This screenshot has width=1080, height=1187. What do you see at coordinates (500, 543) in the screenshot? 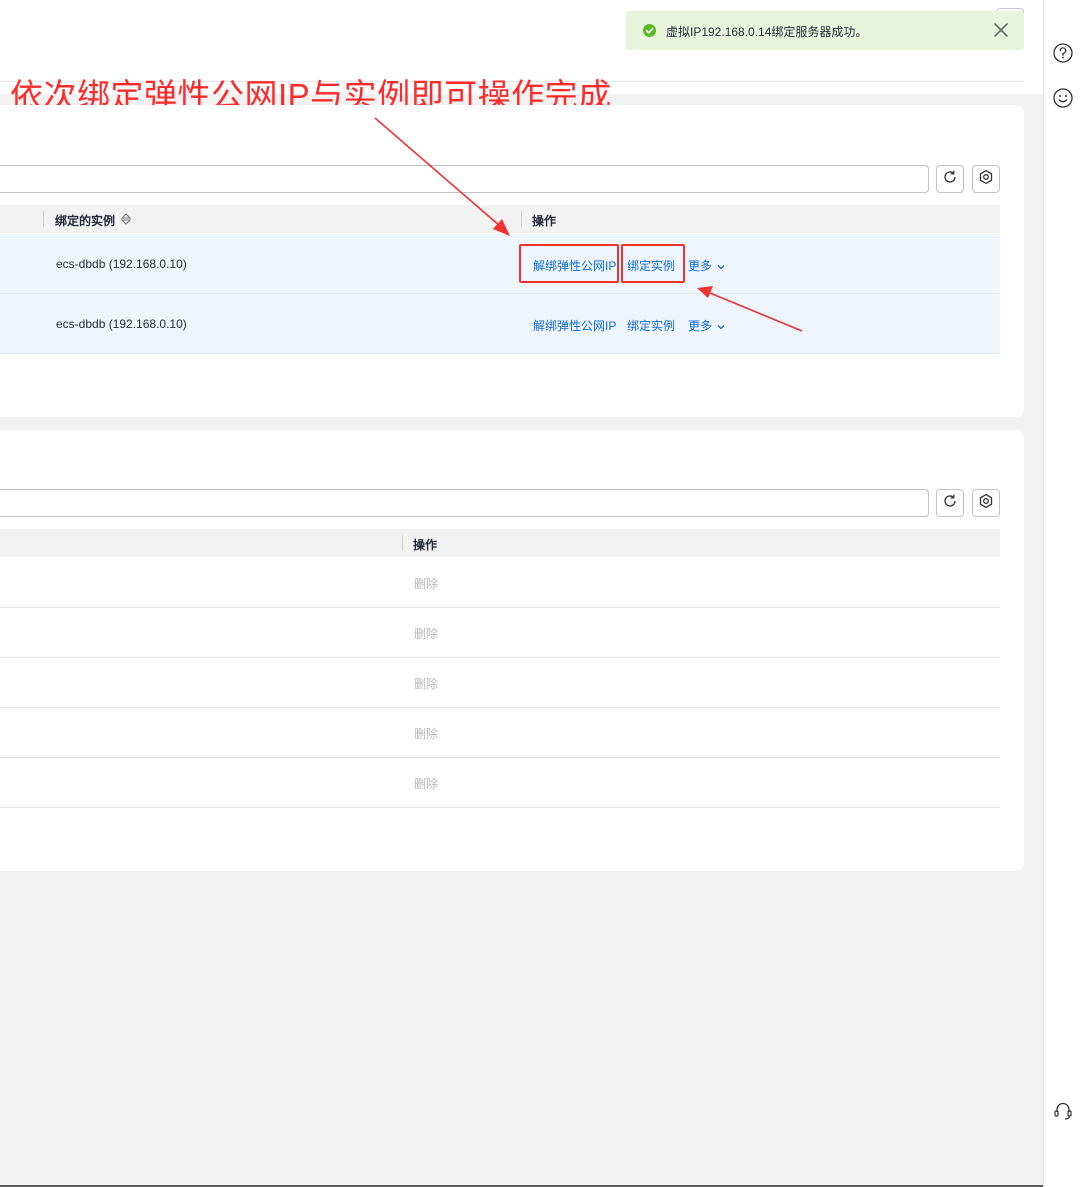
I see `table-header: 操作` at bounding box center [500, 543].